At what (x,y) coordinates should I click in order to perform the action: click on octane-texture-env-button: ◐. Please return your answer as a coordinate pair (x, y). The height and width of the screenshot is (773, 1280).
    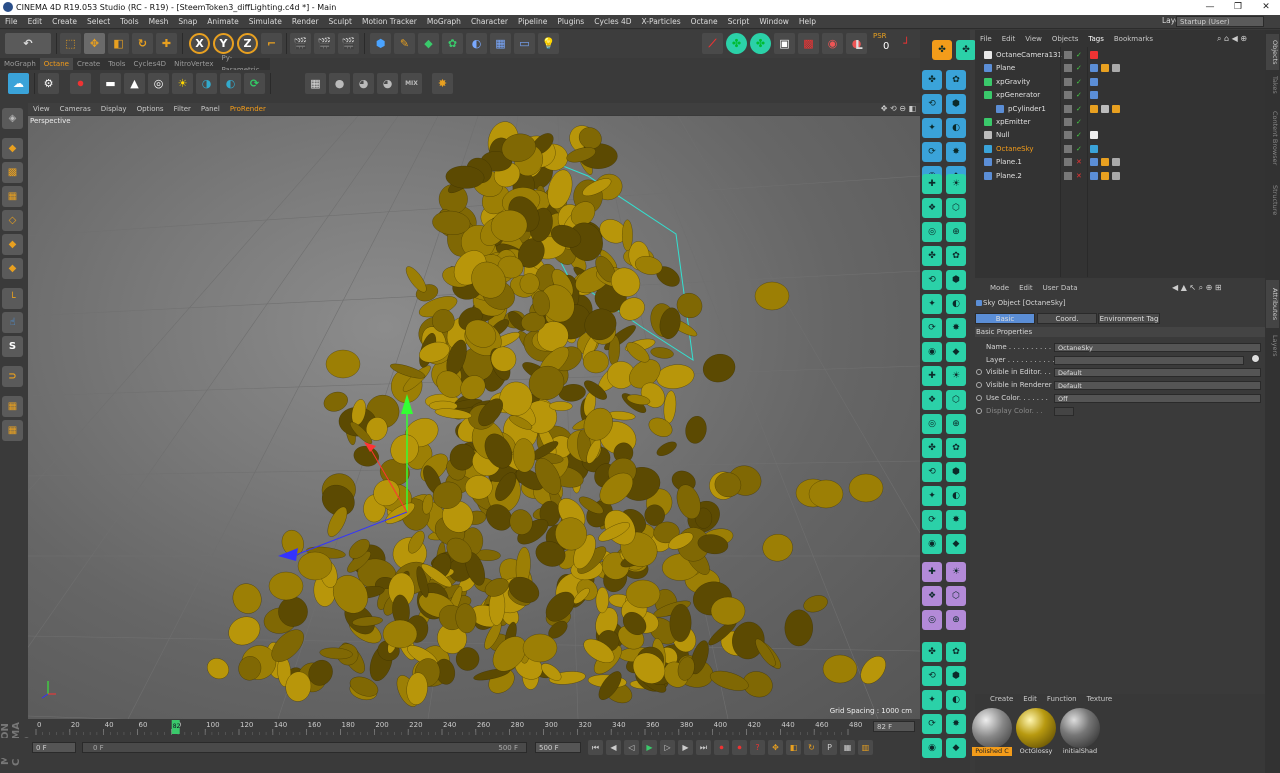
    Looking at the image, I should click on (230, 83).